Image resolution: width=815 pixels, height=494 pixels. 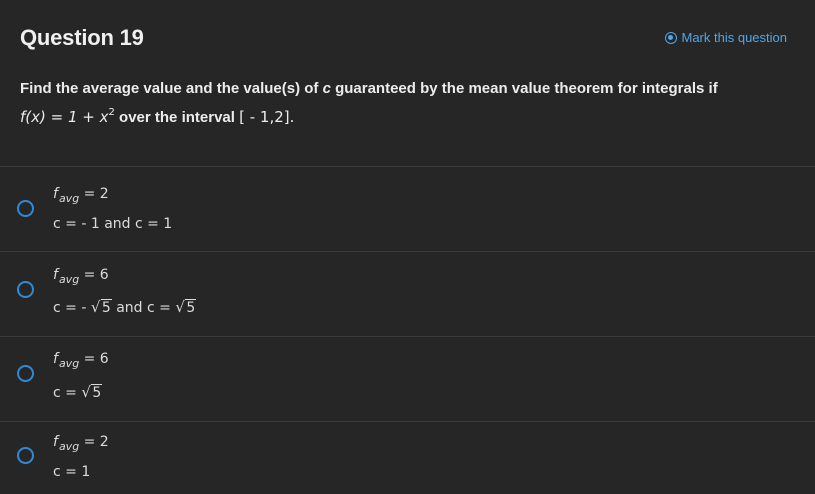 I want to click on mark-question-button: Mark this question, so click(x=726, y=37).